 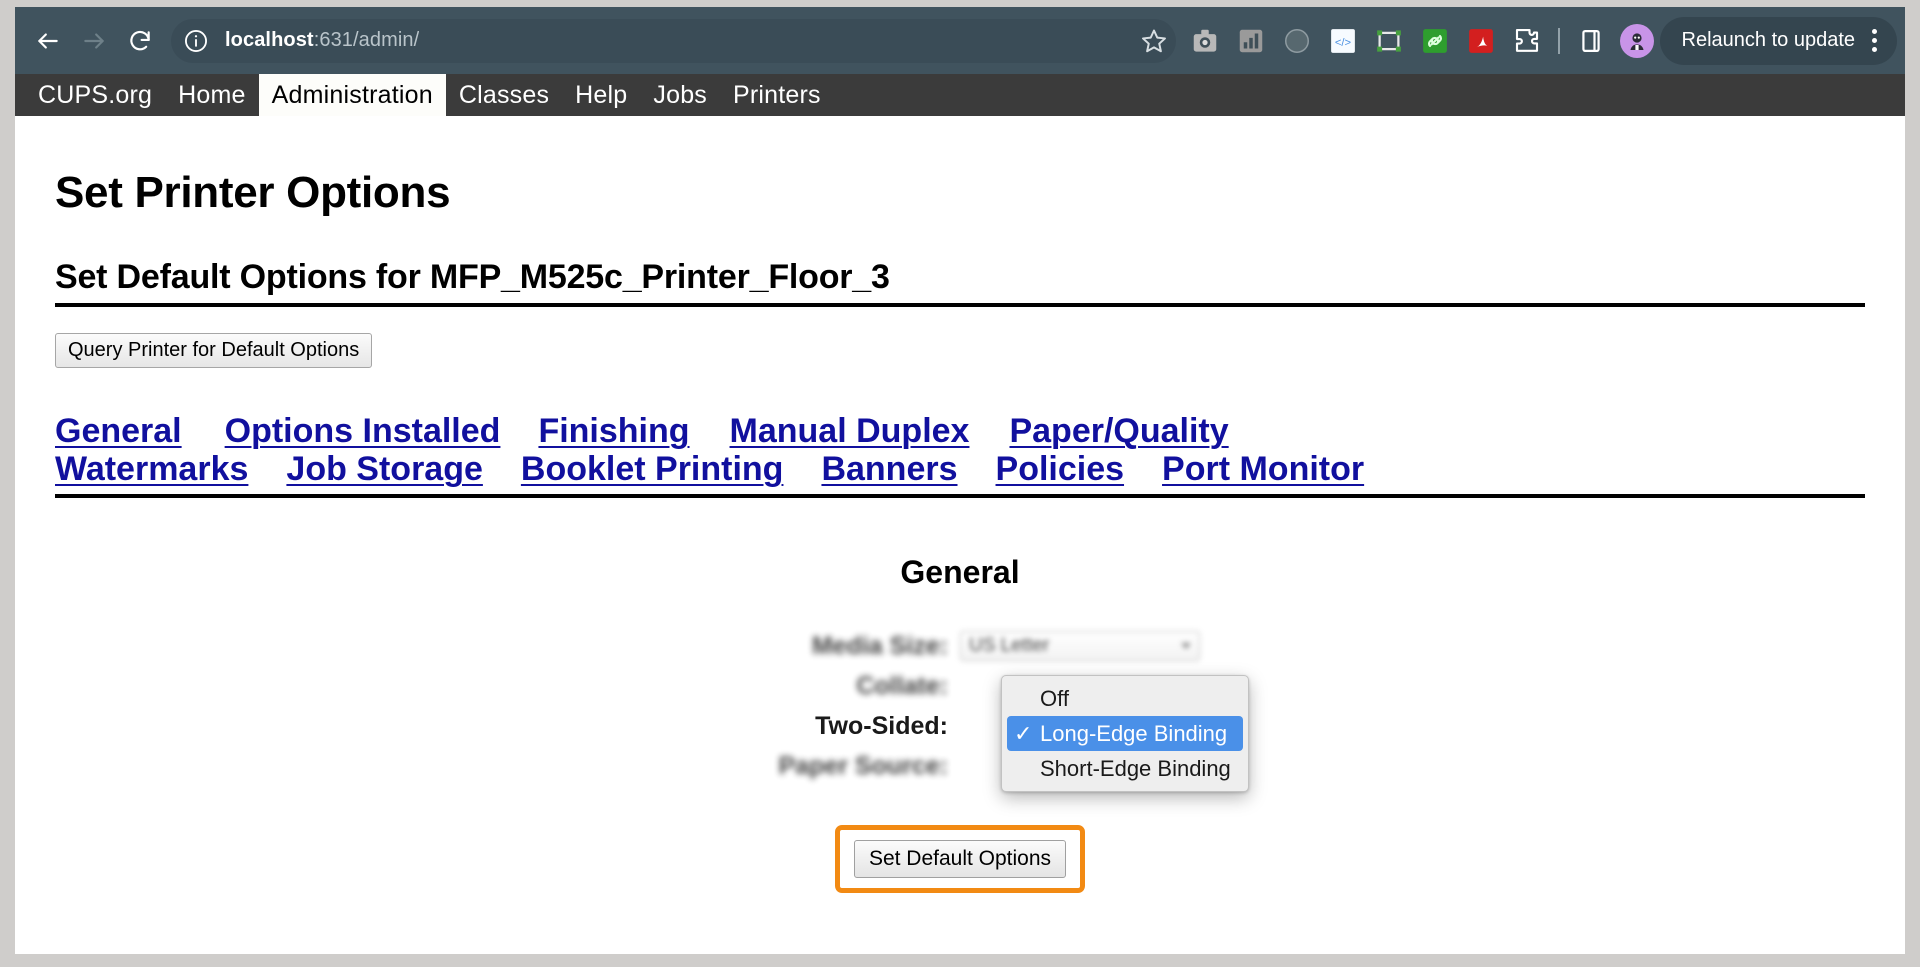 What do you see at coordinates (1527, 41) in the screenshot?
I see `puzzle-extensions-icon` at bounding box center [1527, 41].